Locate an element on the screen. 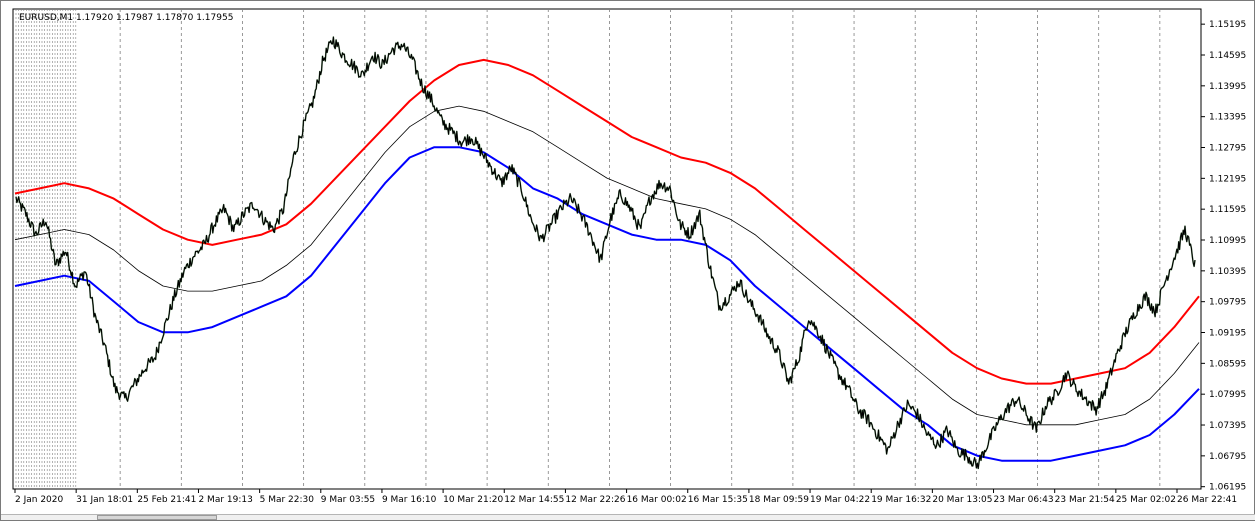  x-tick-label: 16 Mar 15:35 is located at coordinates (718, 500).